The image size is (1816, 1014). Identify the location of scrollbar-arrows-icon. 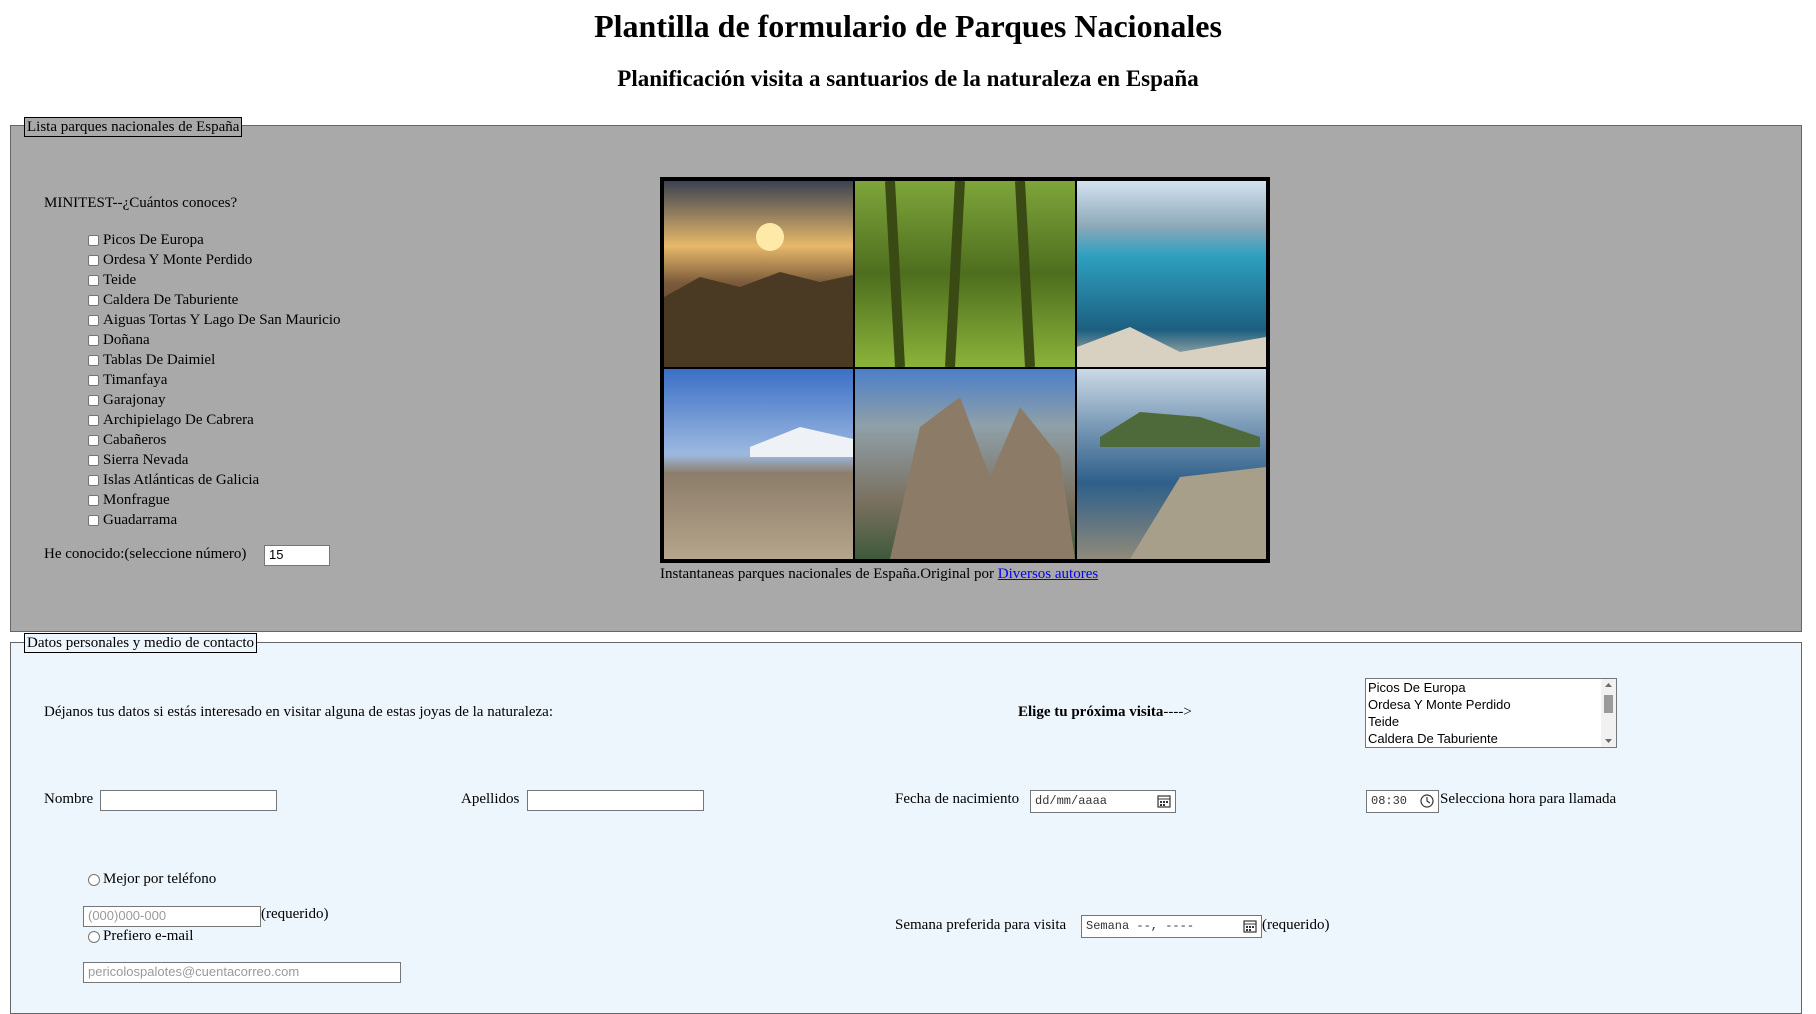
(1608, 713).